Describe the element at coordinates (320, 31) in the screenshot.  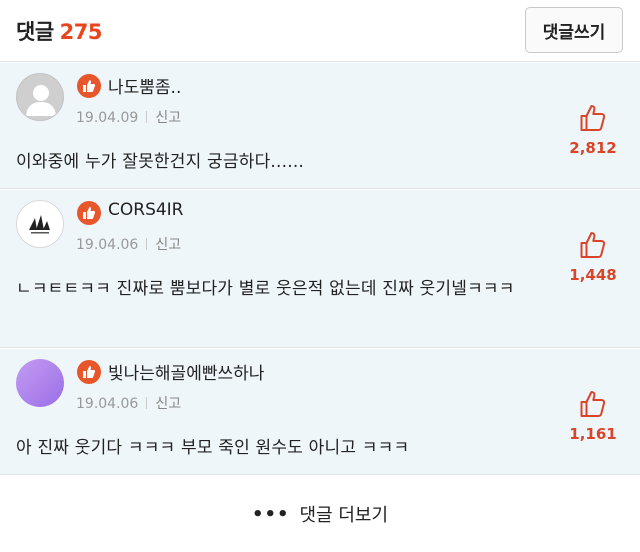
I see `comments-header: 댓글 275 댓글쓰기` at that location.